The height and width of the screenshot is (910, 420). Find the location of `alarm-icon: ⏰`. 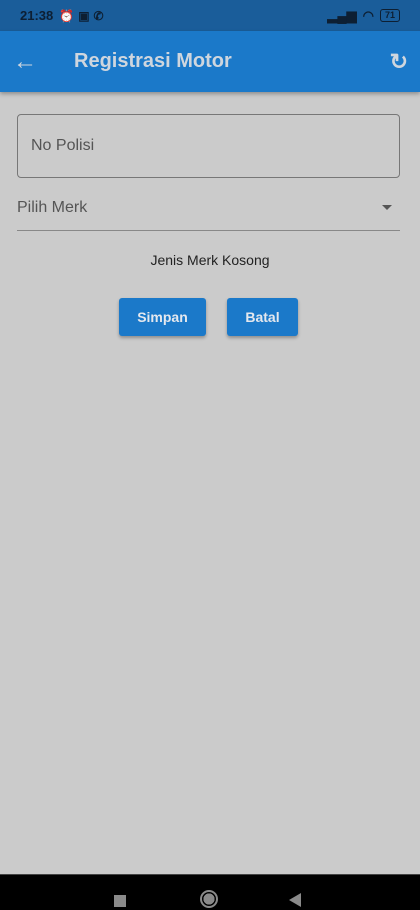

alarm-icon: ⏰ is located at coordinates (67, 15).